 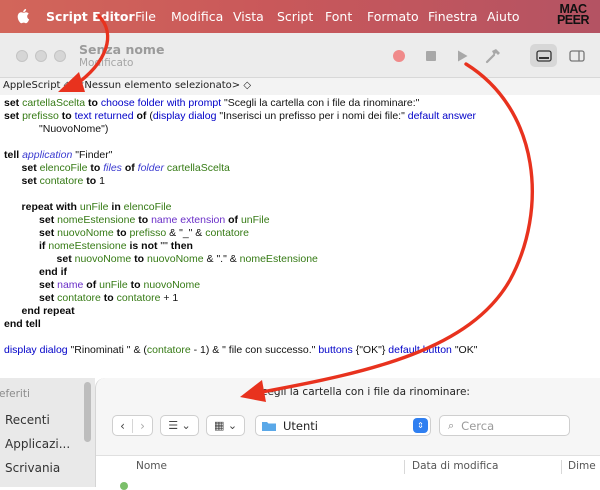 I want to click on record-button, so click(x=398, y=55).